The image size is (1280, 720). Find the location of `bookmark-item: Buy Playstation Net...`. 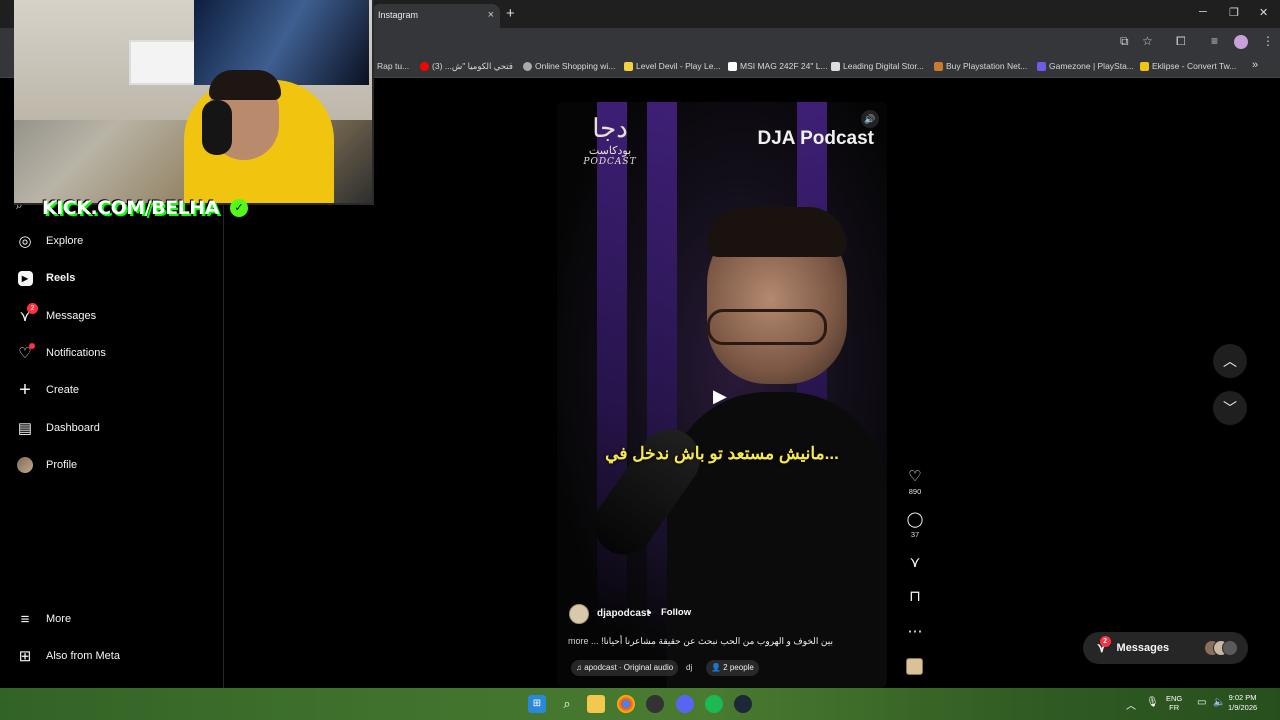

bookmark-item: Buy Playstation Net... is located at coordinates (980, 66).